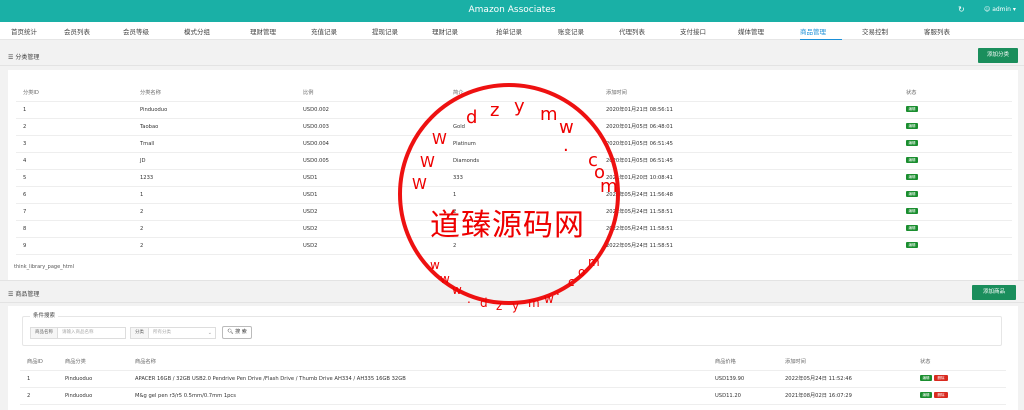 The image size is (1024, 410). What do you see at coordinates (173, 333) in the screenshot?
I see `category-select: 分类 所有分类 ⌄` at bounding box center [173, 333].